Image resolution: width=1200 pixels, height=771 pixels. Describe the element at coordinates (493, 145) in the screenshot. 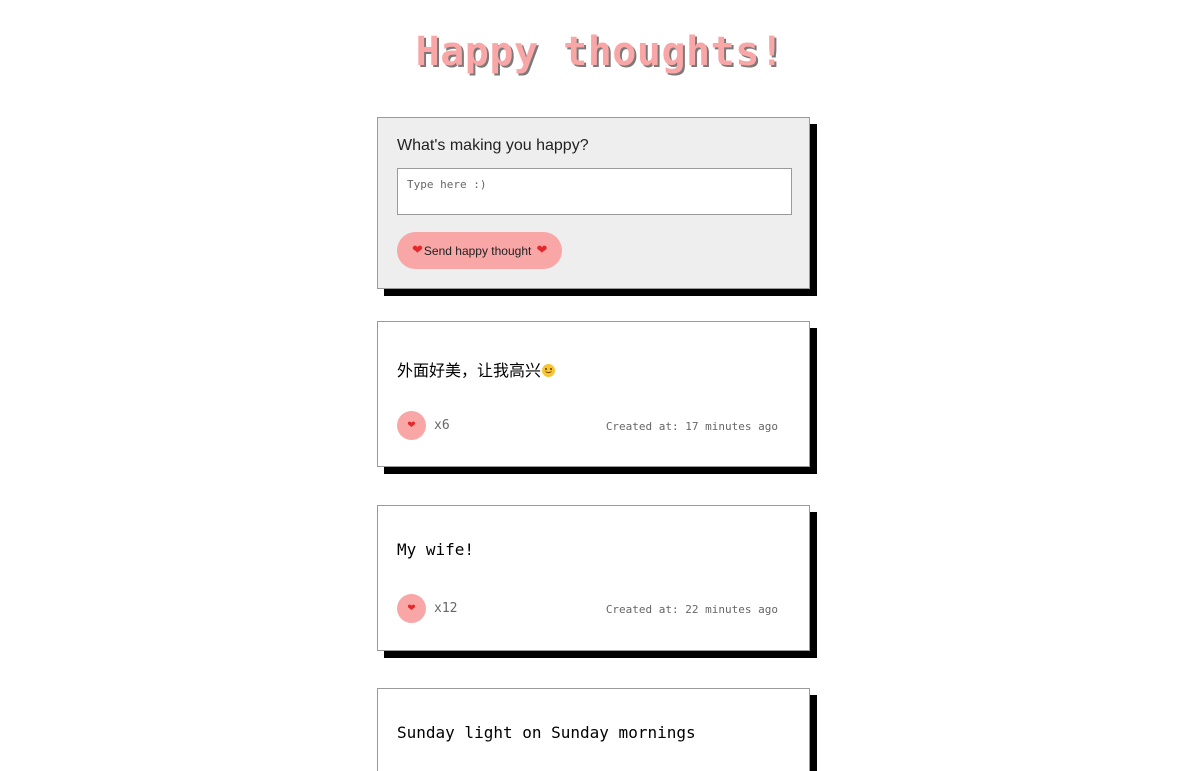

I see `form-prompt: What's making you happy?` at that location.